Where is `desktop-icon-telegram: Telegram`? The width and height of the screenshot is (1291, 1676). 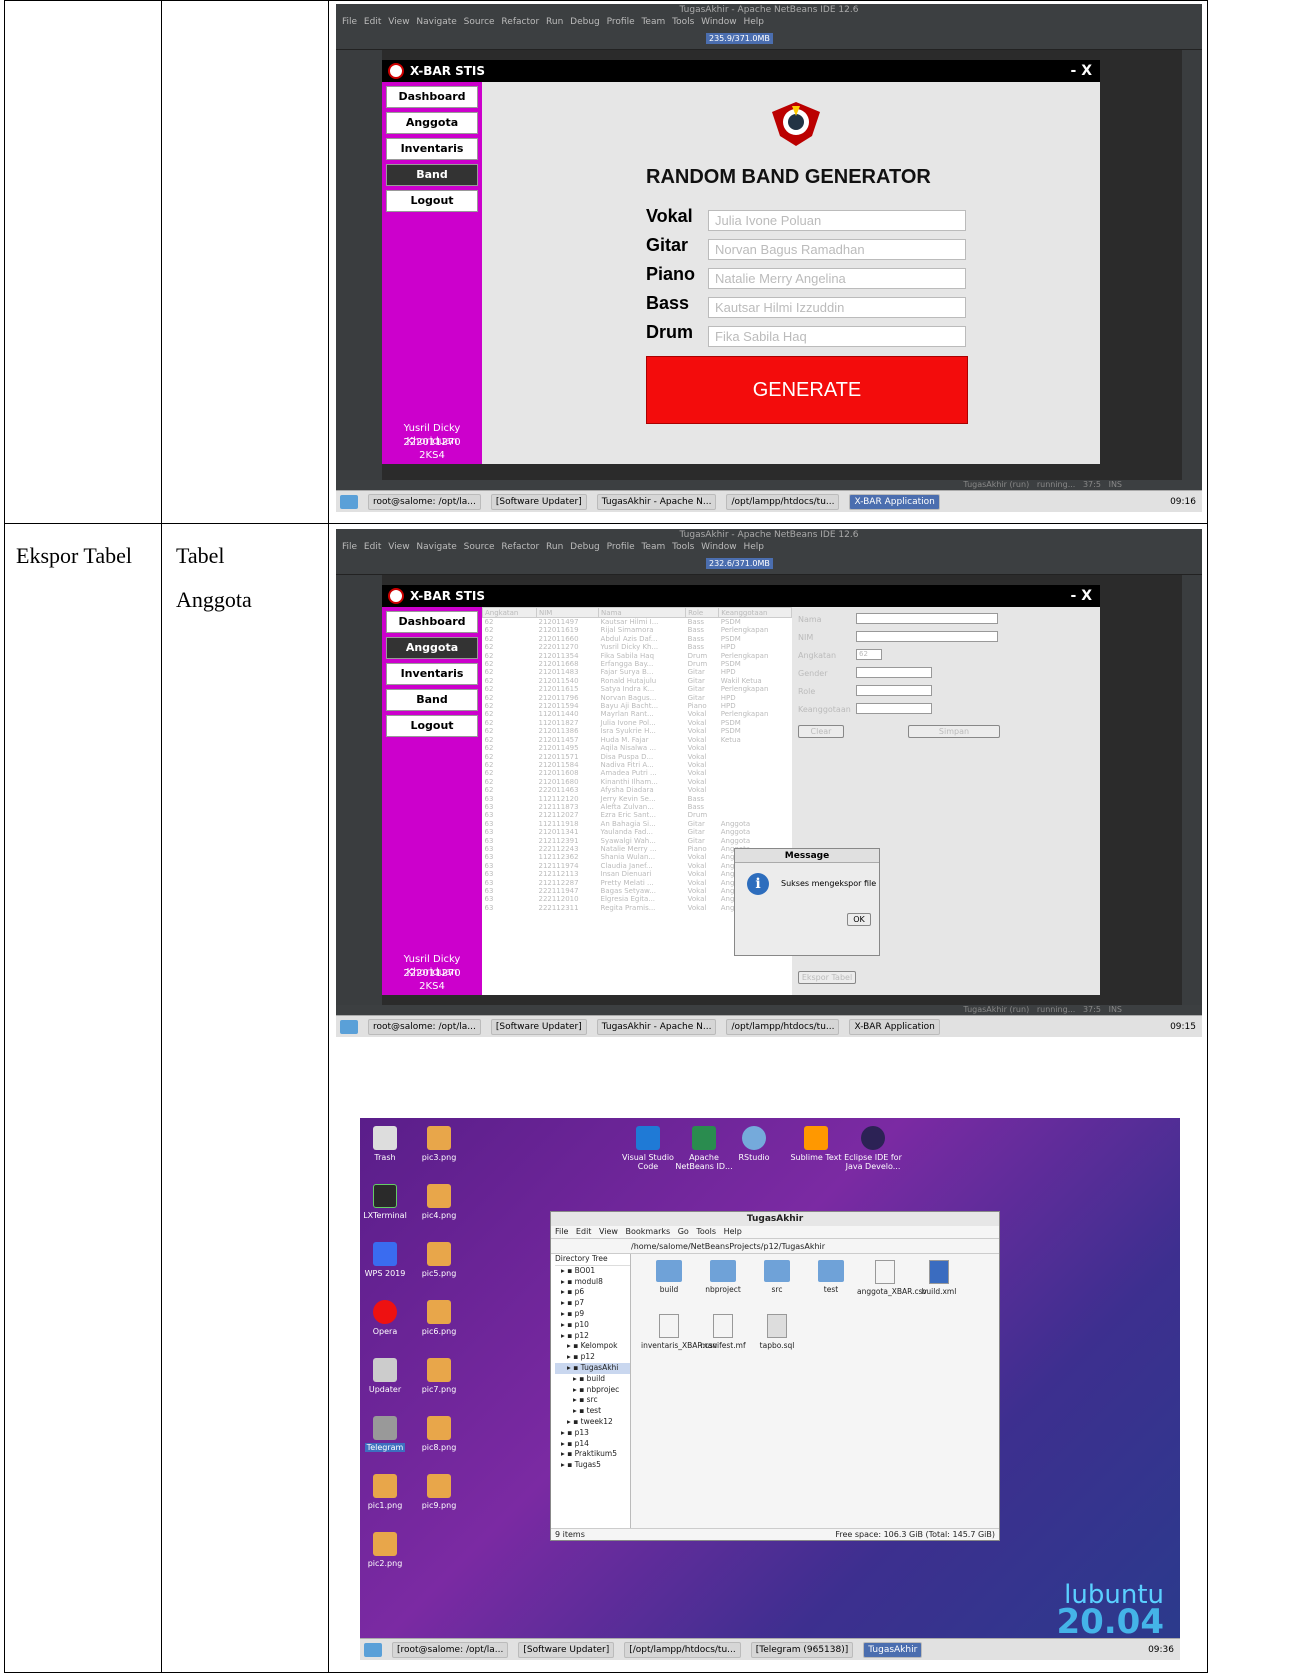
desktop-icon-telegram: Telegram is located at coordinates (385, 1434).